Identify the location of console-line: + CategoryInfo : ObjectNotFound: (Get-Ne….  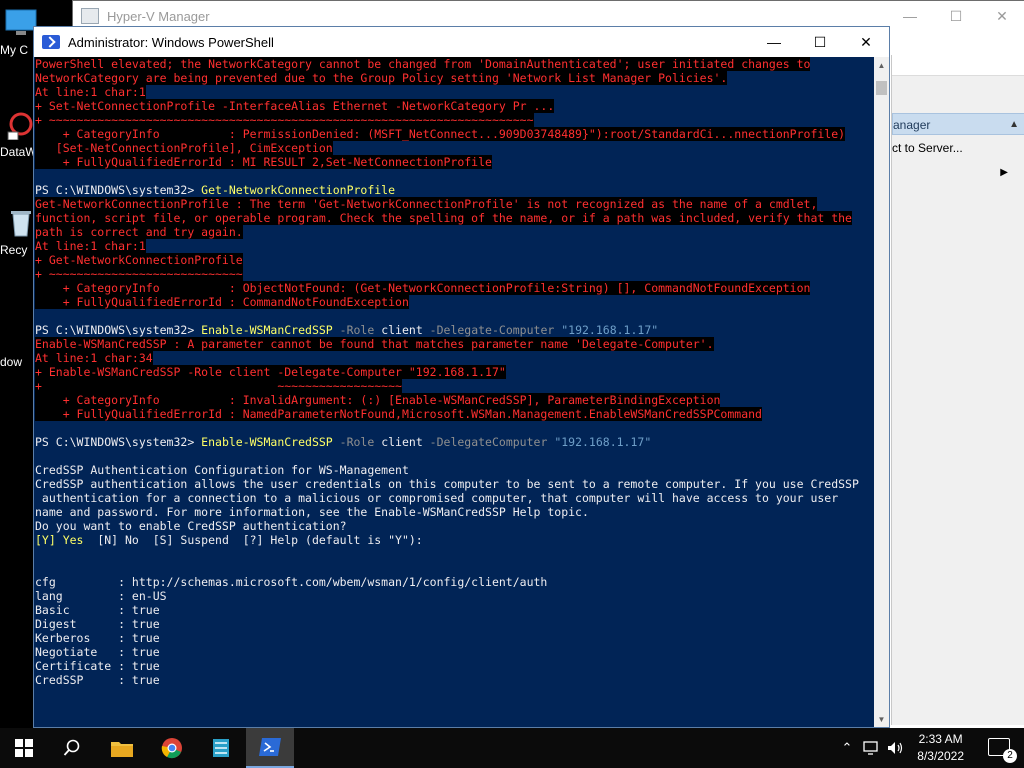
(454, 288).